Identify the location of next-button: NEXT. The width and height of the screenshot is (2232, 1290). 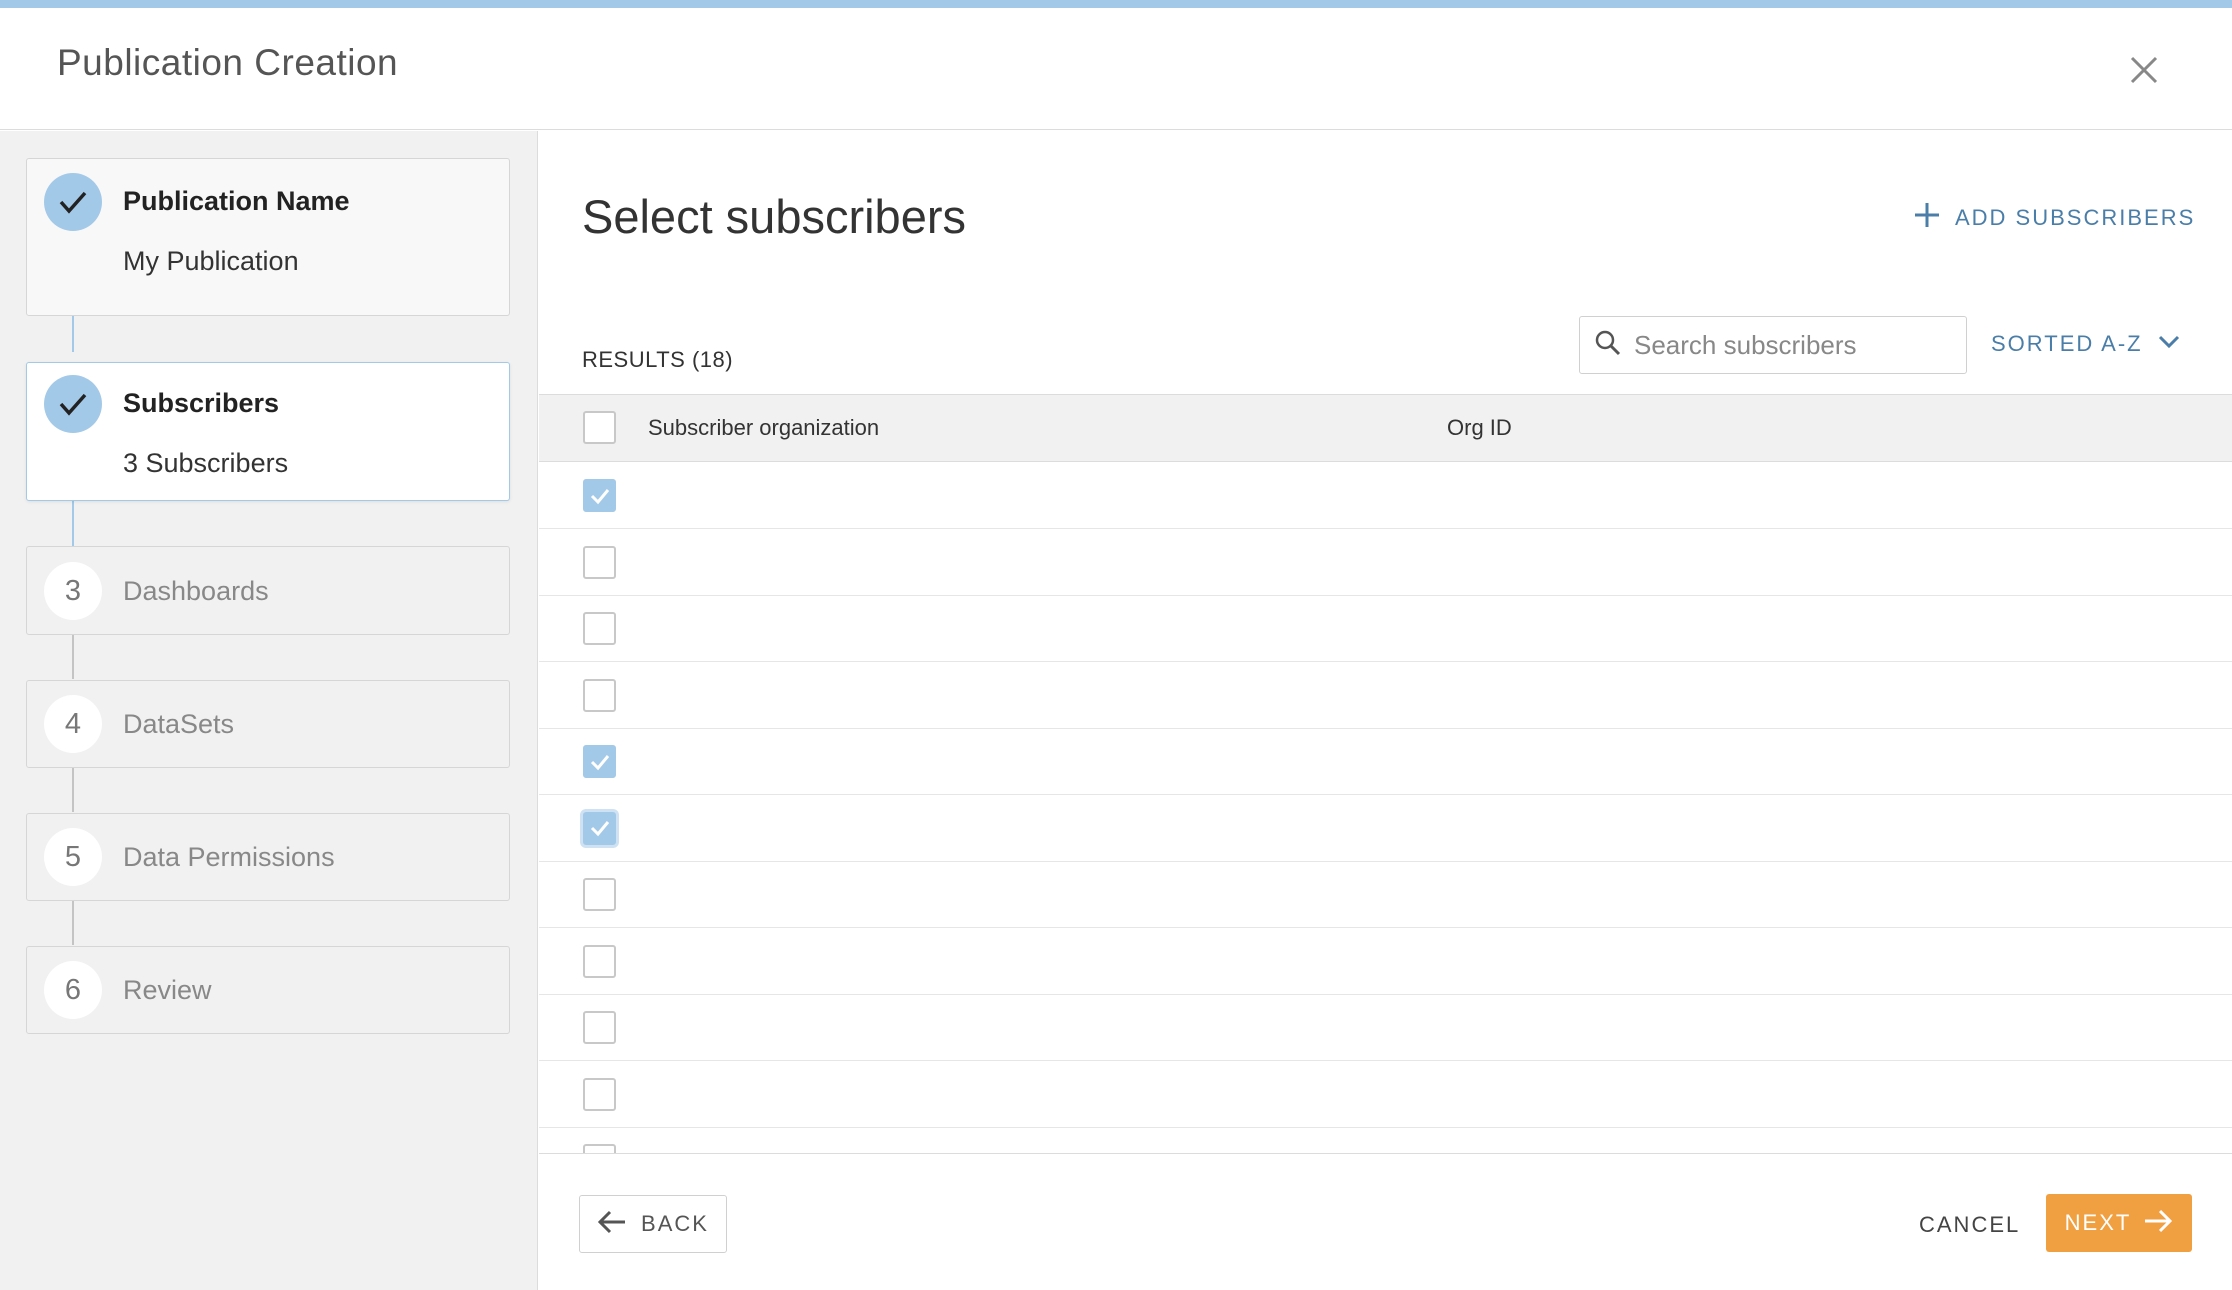
(2119, 1223).